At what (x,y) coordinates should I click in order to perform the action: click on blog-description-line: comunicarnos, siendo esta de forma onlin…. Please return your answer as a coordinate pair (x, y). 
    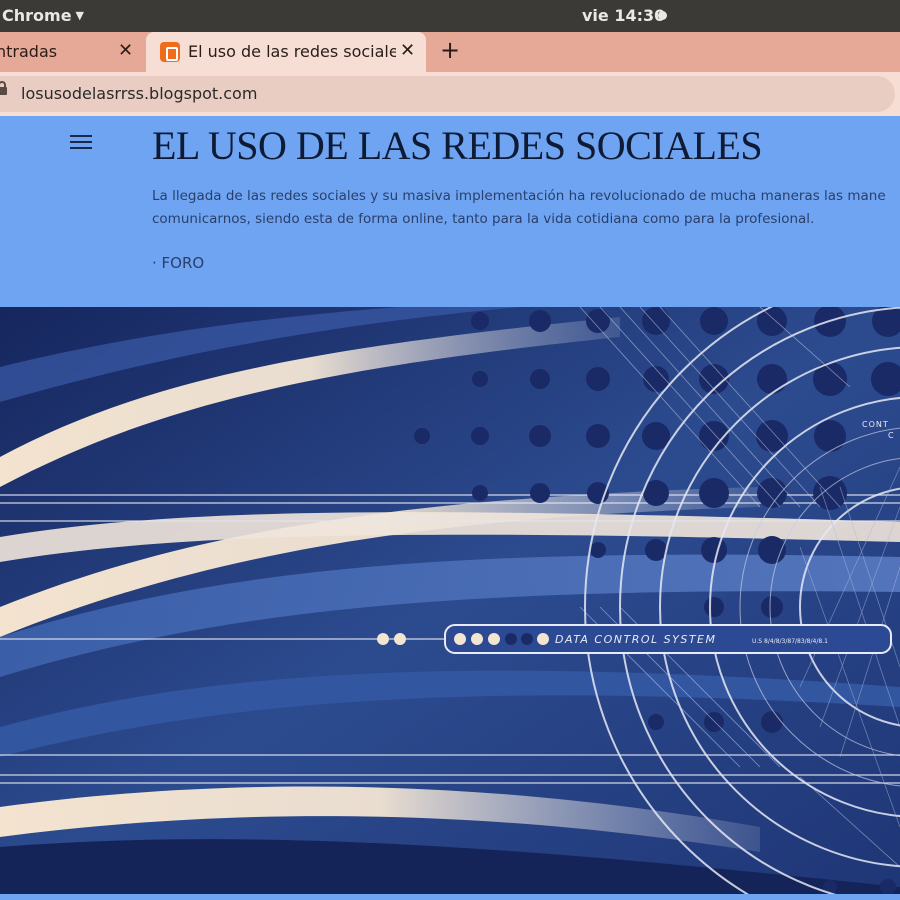
    Looking at the image, I should click on (483, 219).